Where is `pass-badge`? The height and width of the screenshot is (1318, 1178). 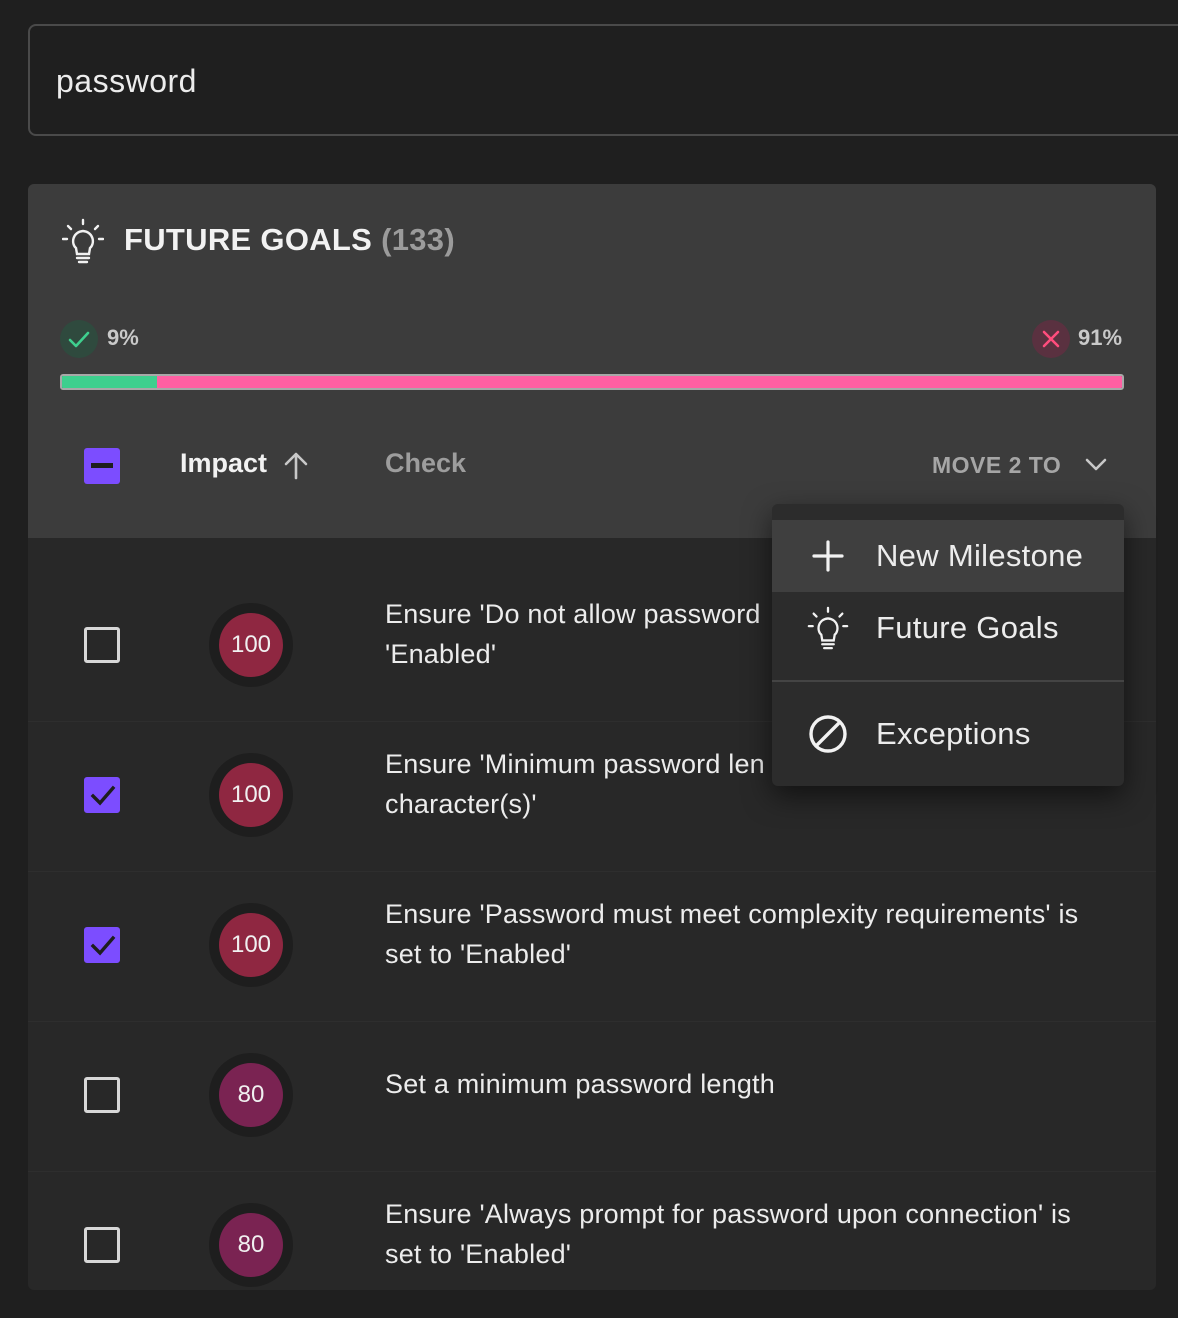 pass-badge is located at coordinates (79, 339).